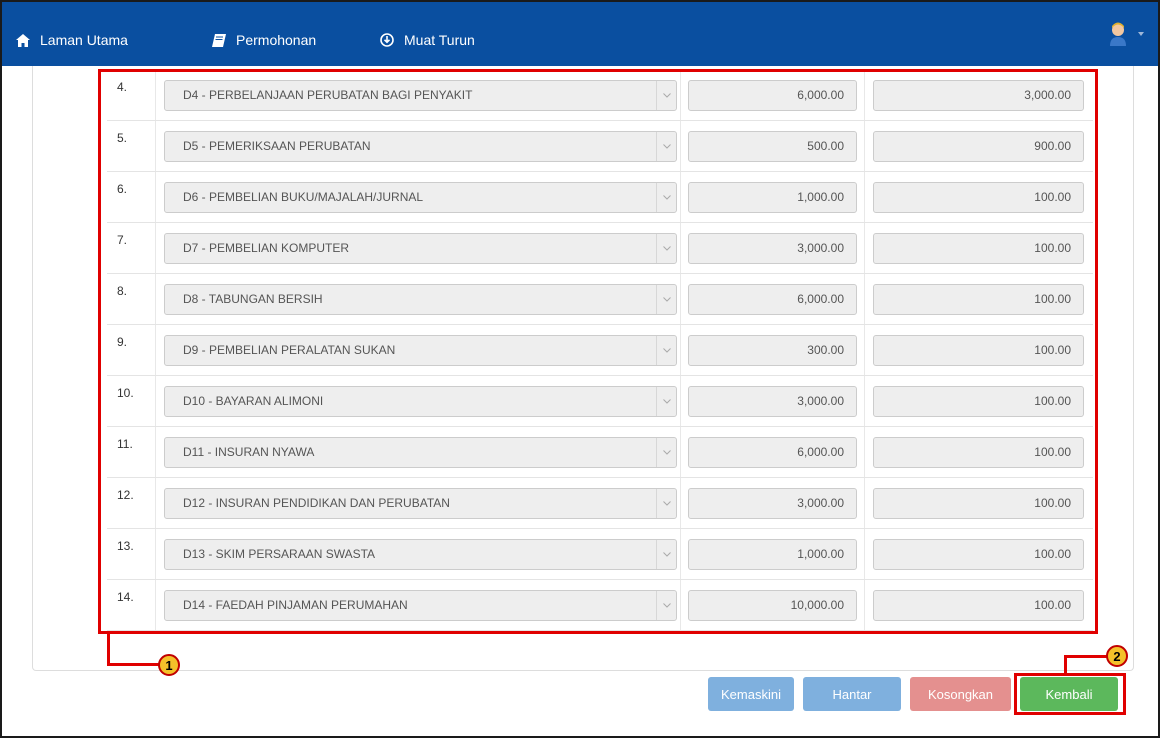  Describe the element at coordinates (133, 664) in the screenshot. I see `callout-line-1b` at that location.